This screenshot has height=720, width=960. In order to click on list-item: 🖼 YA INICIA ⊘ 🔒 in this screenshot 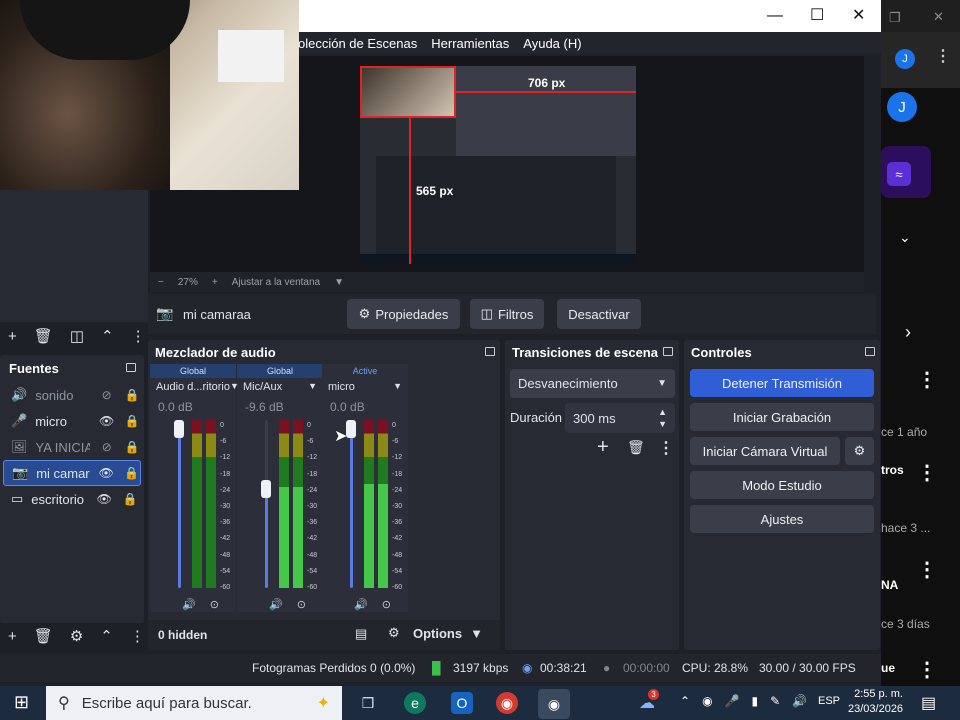, I will do `click(72, 447)`.